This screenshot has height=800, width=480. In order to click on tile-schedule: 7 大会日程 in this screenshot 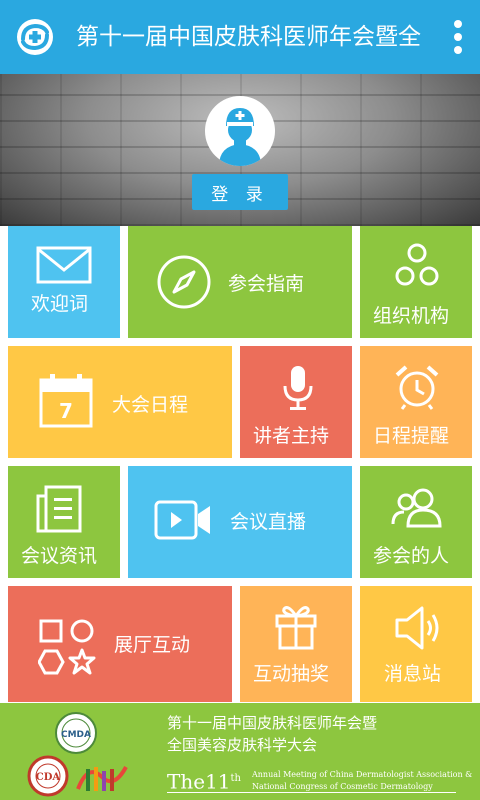, I will do `click(120, 402)`.